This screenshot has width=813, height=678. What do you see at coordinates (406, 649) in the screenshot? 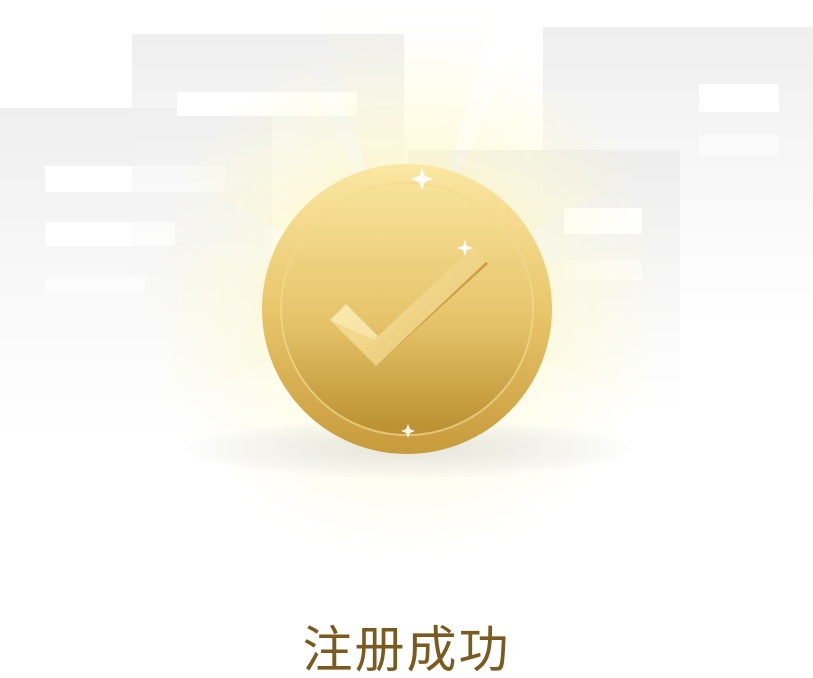
I see `page-title: 注册成功` at bounding box center [406, 649].